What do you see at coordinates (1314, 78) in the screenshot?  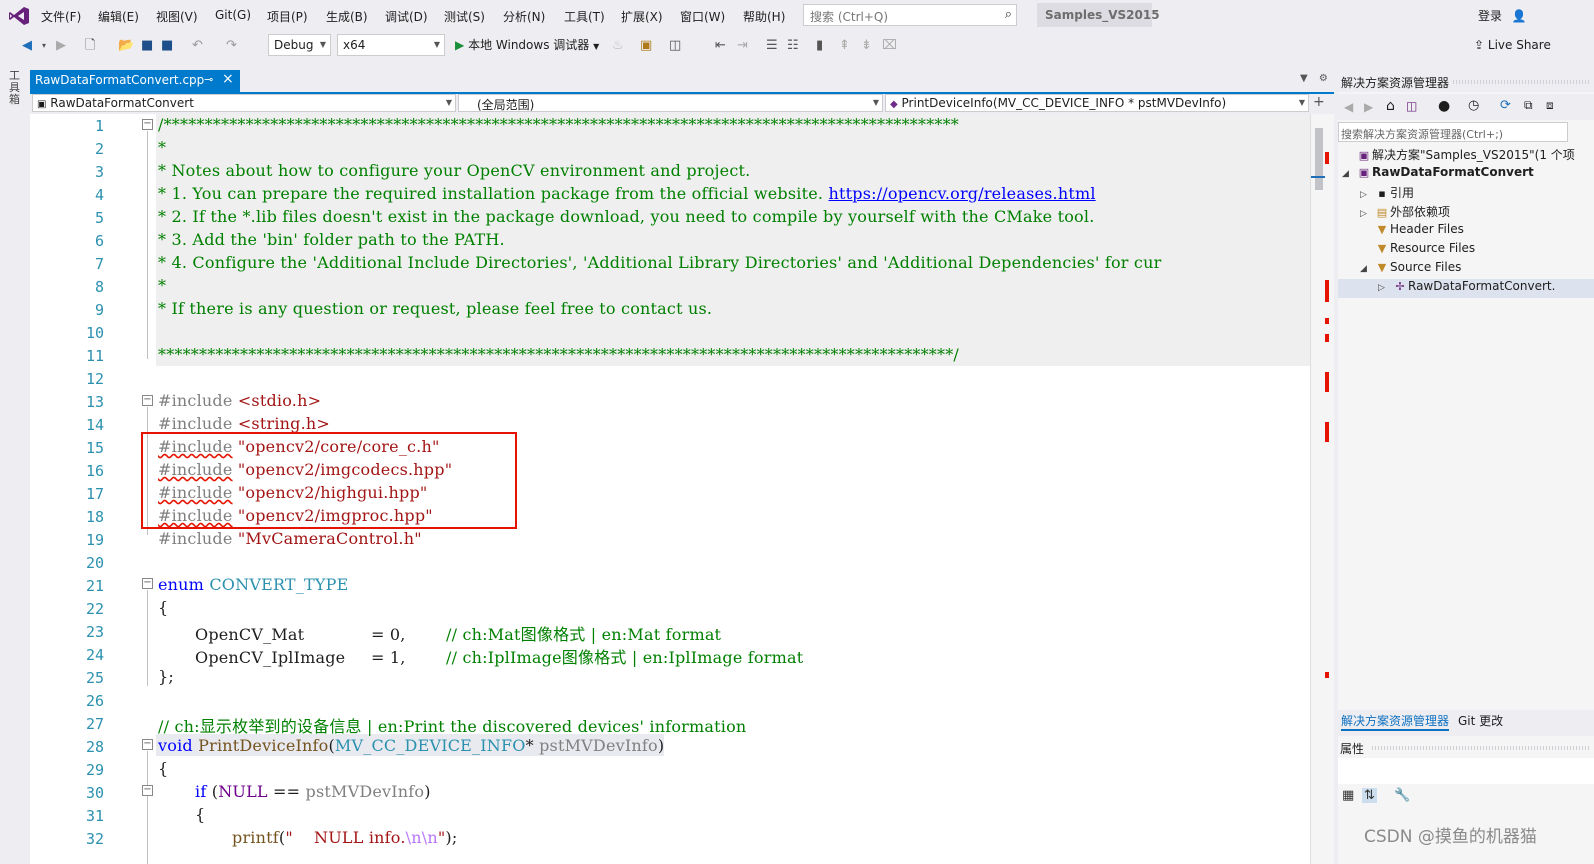 I see `tab-overflow: ▼ ⚙` at bounding box center [1314, 78].